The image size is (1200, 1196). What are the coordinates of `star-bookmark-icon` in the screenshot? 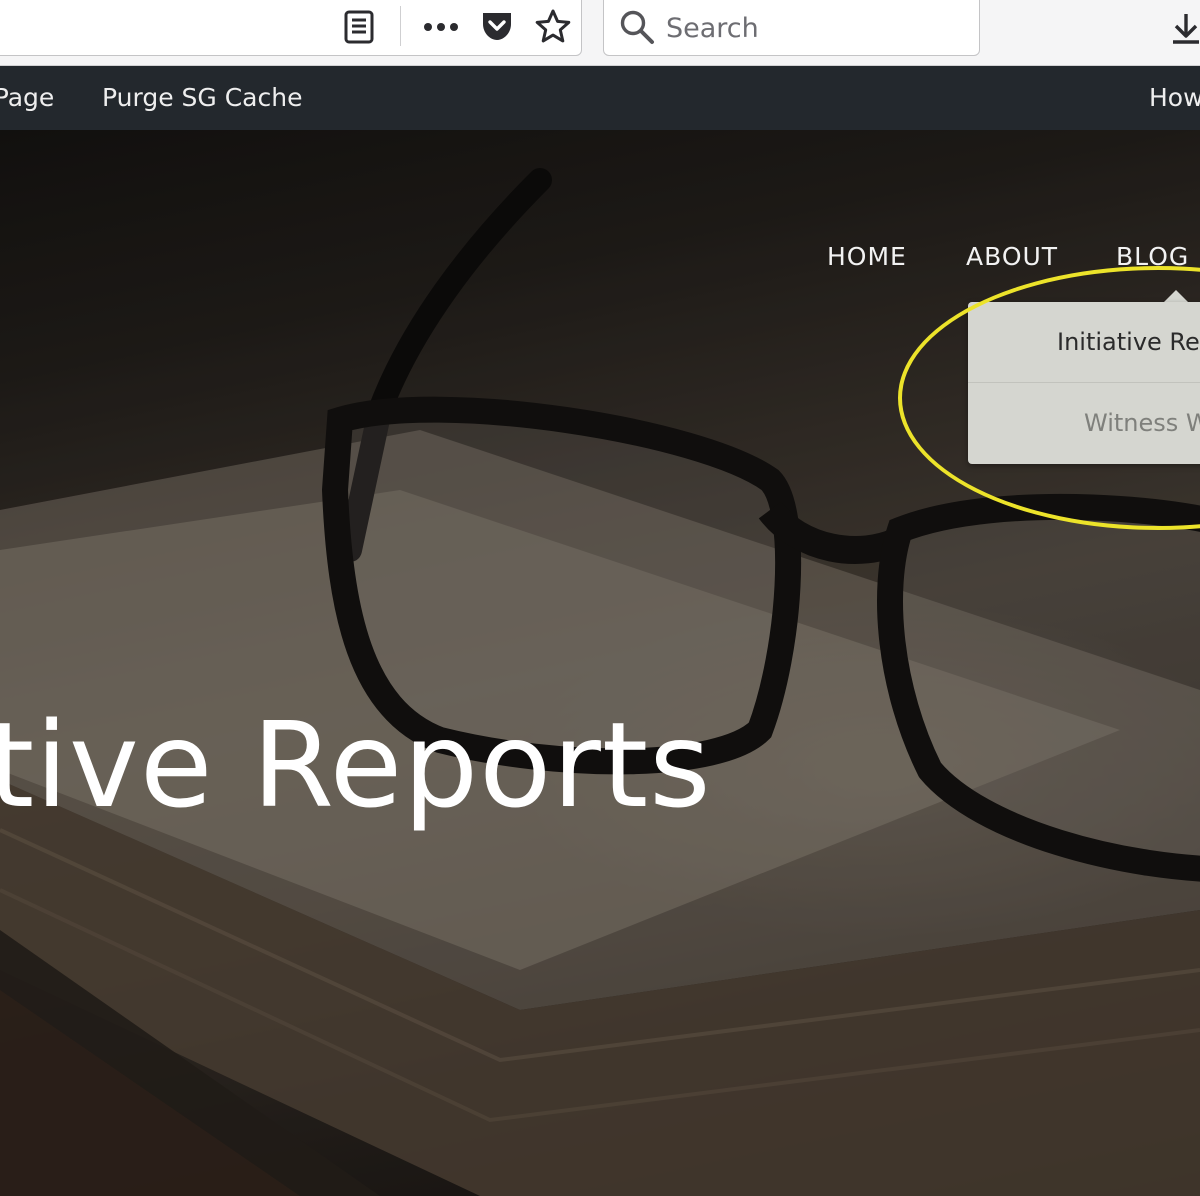 It's located at (553, 26).